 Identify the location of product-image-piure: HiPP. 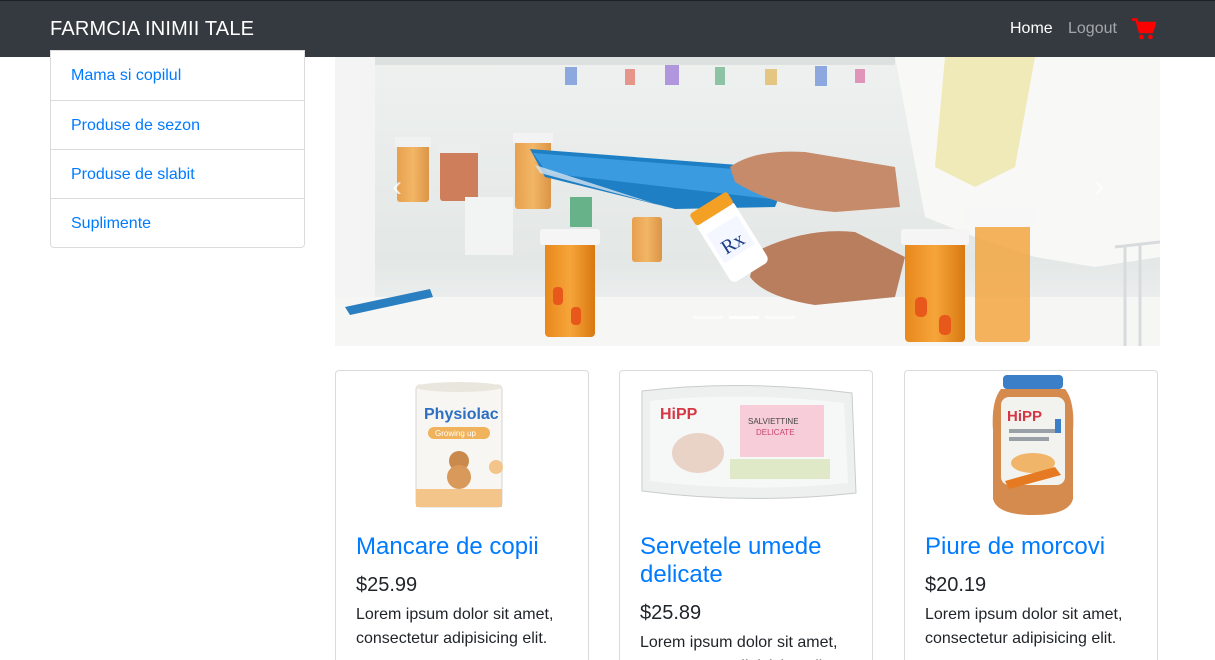
(1031, 446).